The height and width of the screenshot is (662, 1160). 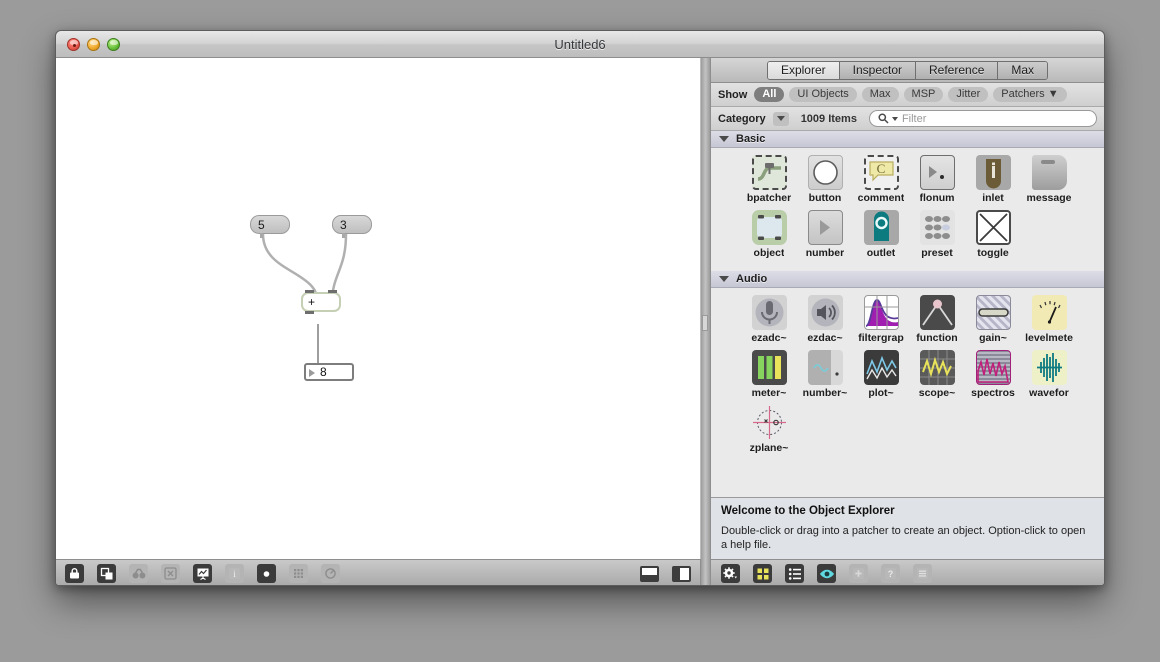 I want to click on palette-item-levelmeter: levelmete, so click(x=1049, y=319).